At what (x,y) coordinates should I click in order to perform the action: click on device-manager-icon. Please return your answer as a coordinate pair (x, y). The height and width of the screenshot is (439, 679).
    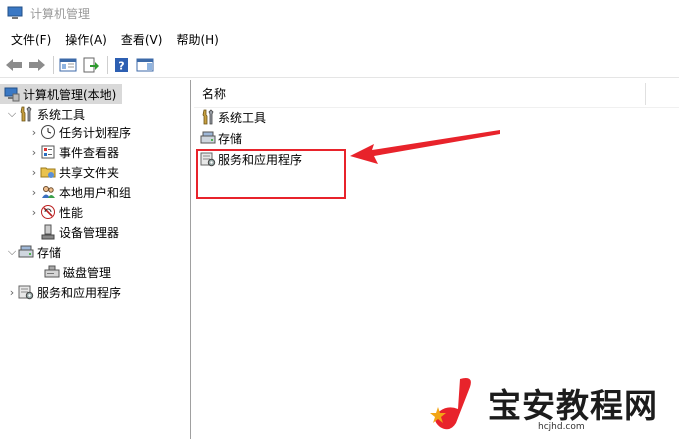
    Looking at the image, I should click on (48, 232).